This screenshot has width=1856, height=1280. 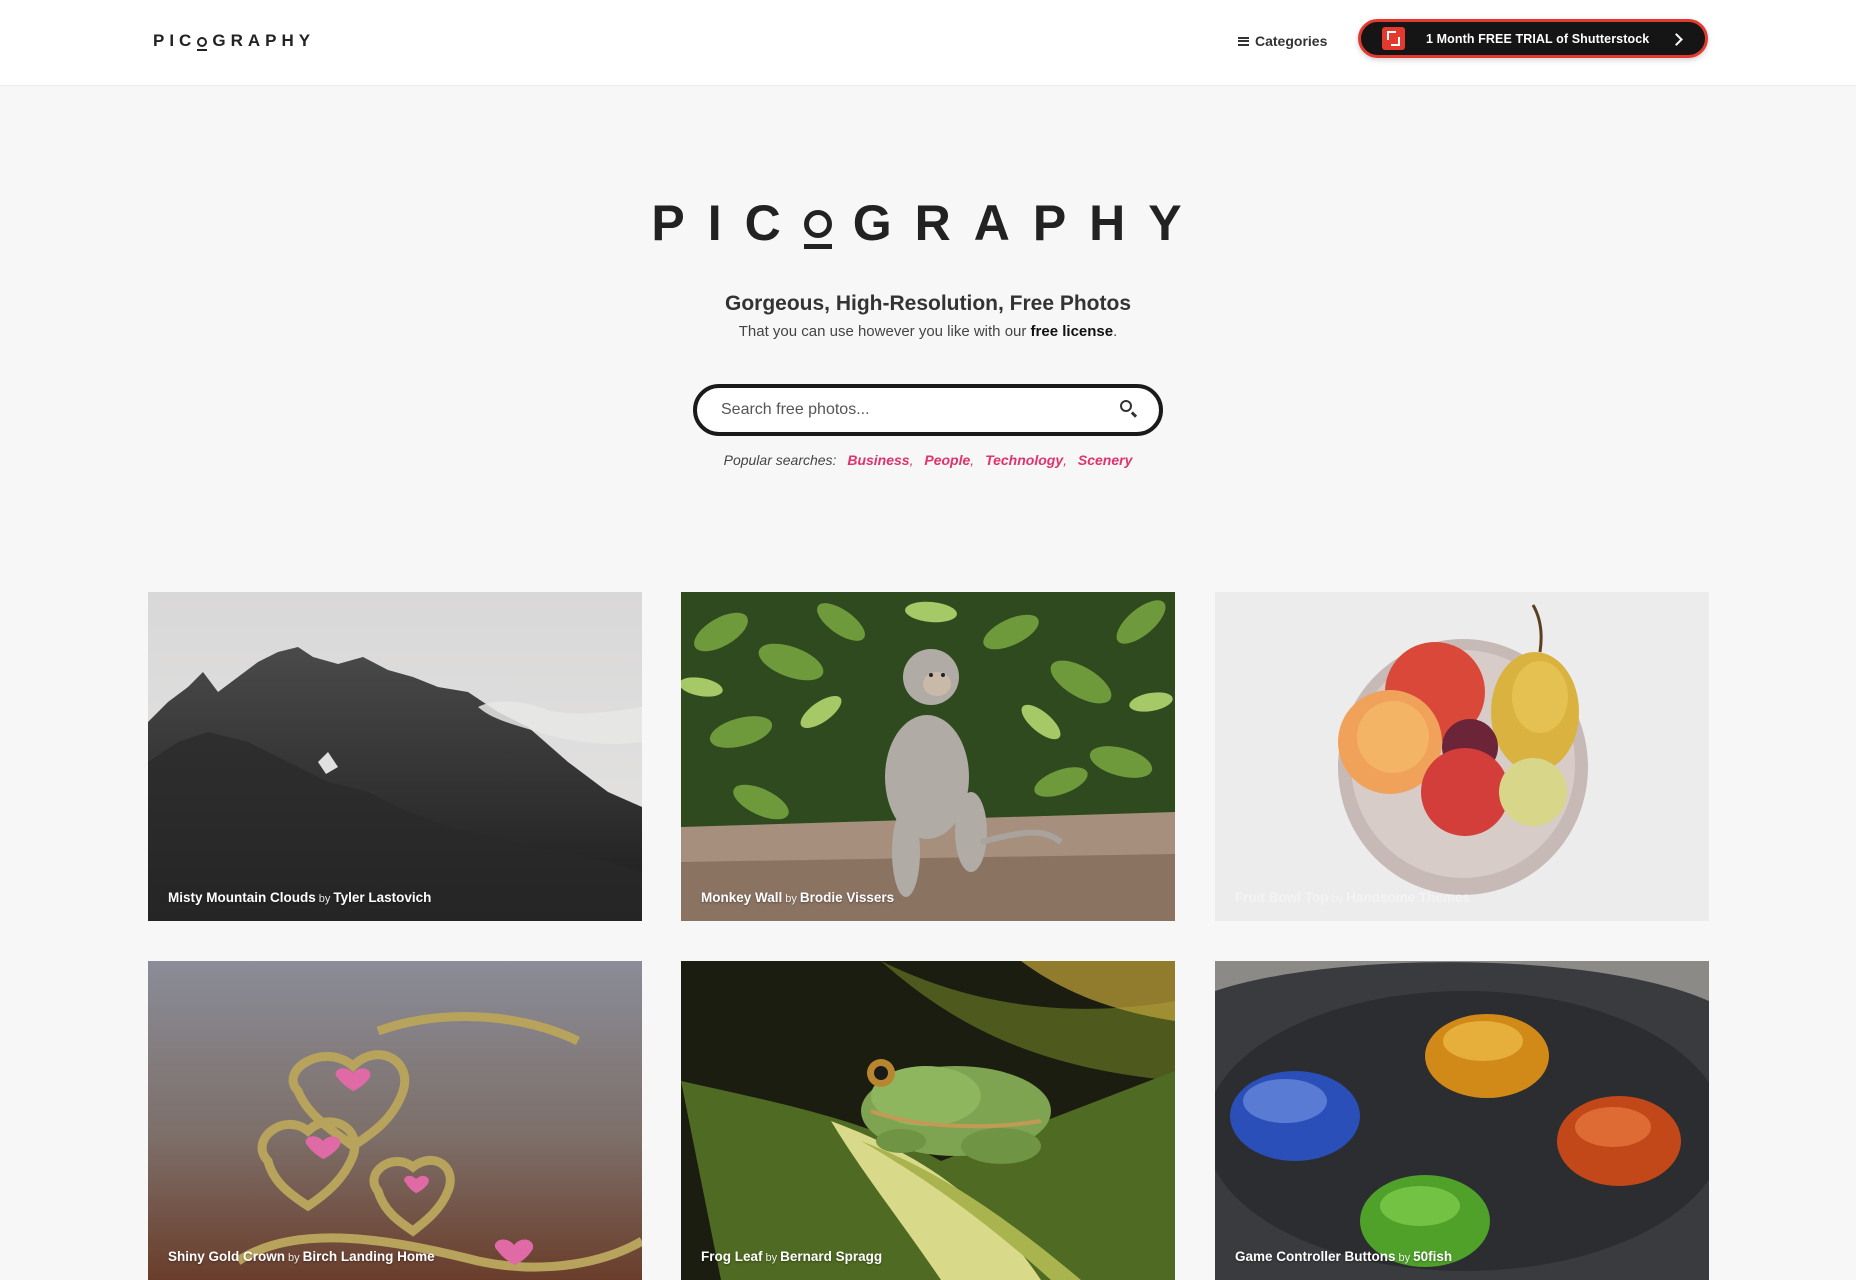 I want to click on photo-caption: Game Controller Buttons by 50fish, so click(x=1344, y=1256).